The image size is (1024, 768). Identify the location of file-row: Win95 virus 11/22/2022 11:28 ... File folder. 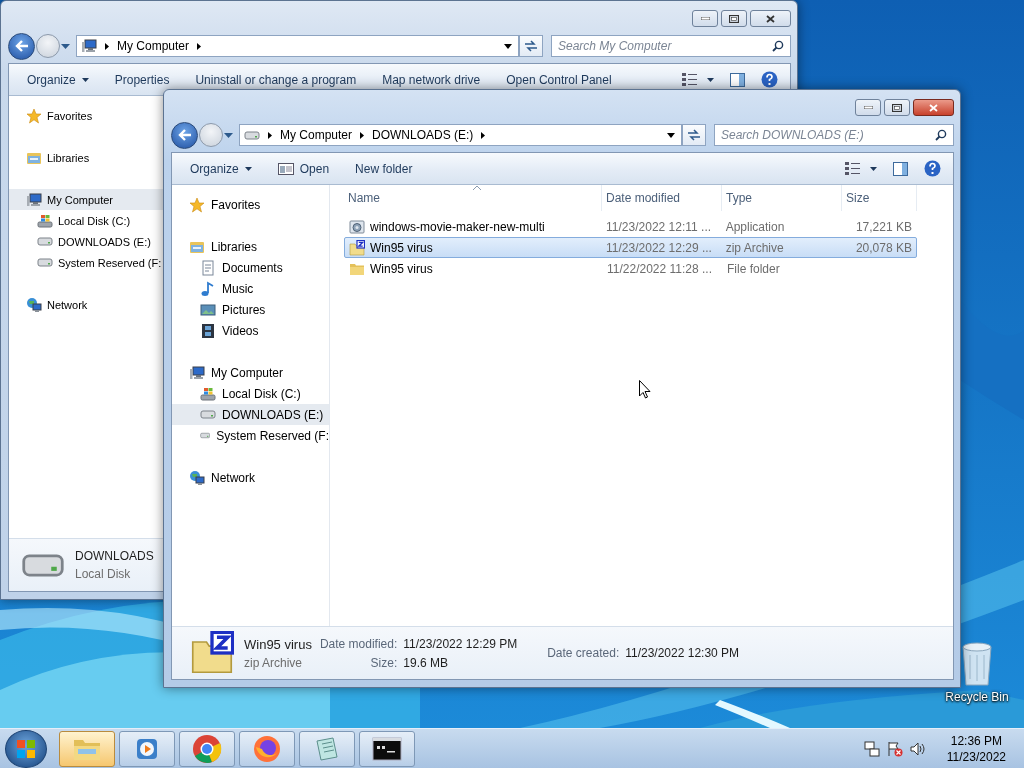
(630, 268).